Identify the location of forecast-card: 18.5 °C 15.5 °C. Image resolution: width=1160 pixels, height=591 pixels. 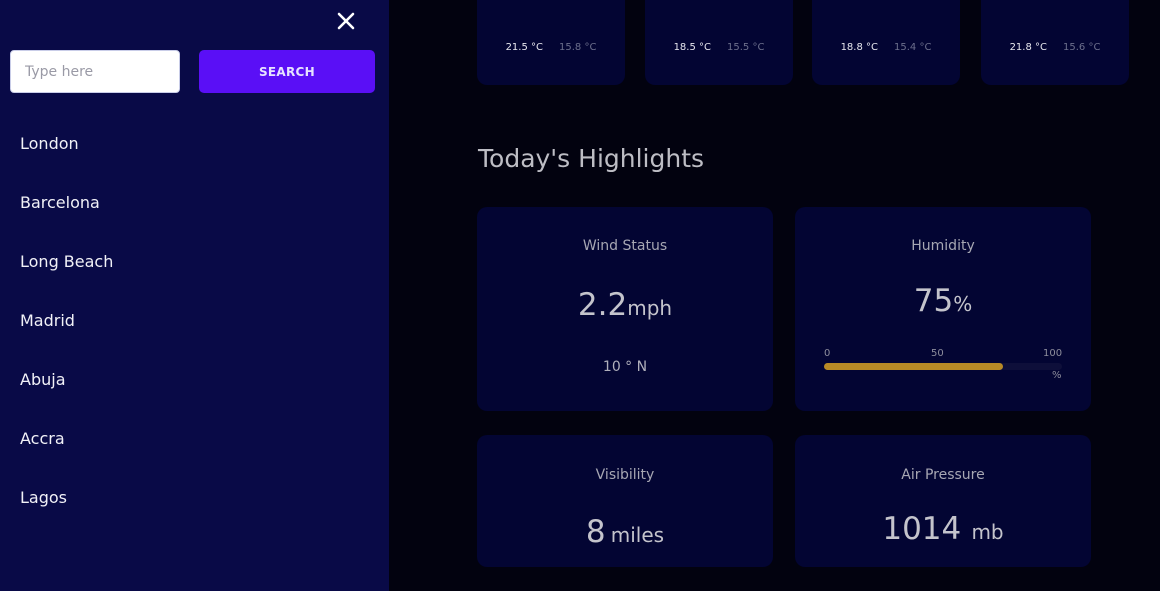
(719, 42).